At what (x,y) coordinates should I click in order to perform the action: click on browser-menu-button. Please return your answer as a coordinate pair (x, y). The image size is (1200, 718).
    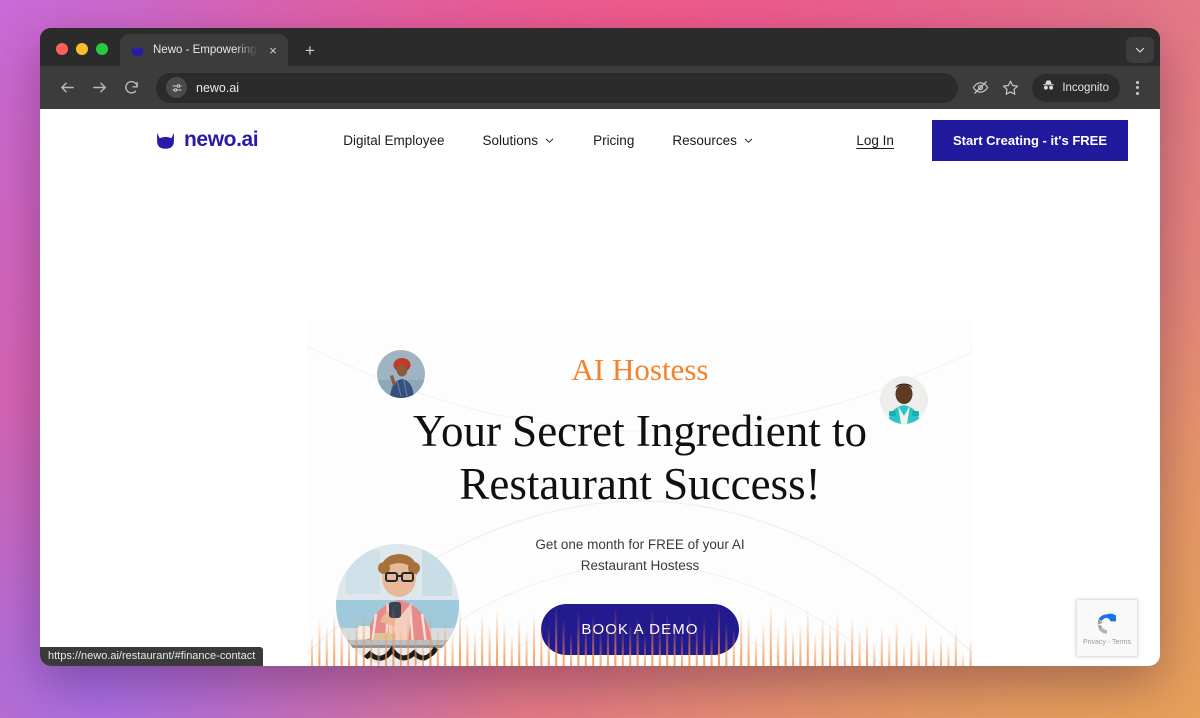
    Looking at the image, I should click on (1137, 88).